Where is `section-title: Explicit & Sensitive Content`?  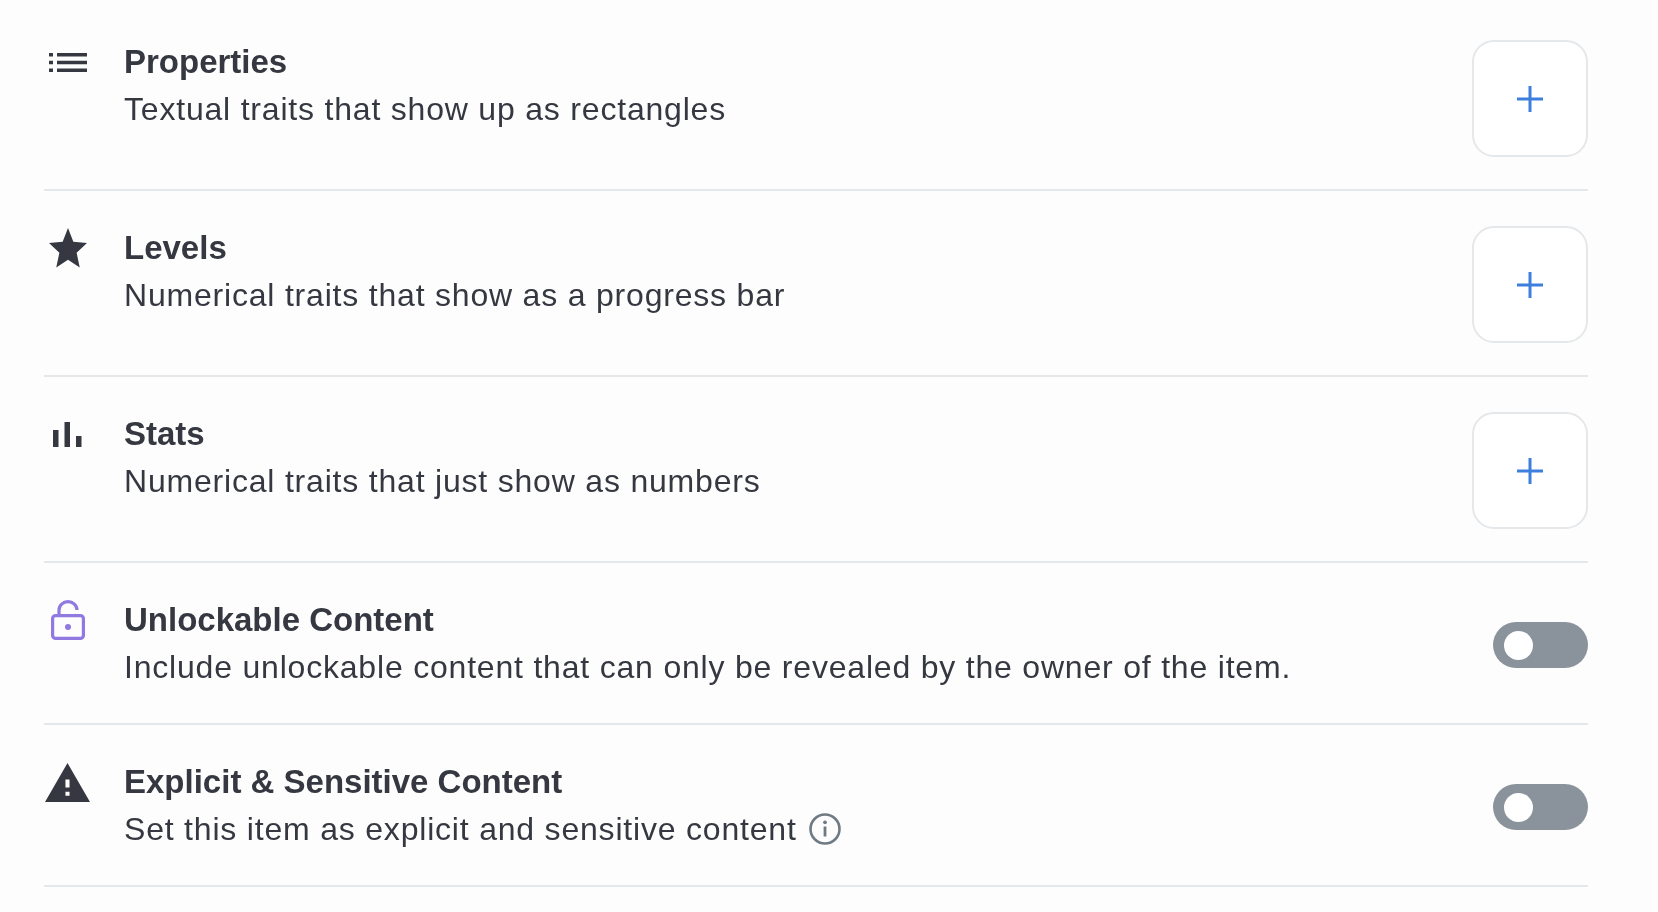
section-title: Explicit & Sensitive Content is located at coordinates (343, 782).